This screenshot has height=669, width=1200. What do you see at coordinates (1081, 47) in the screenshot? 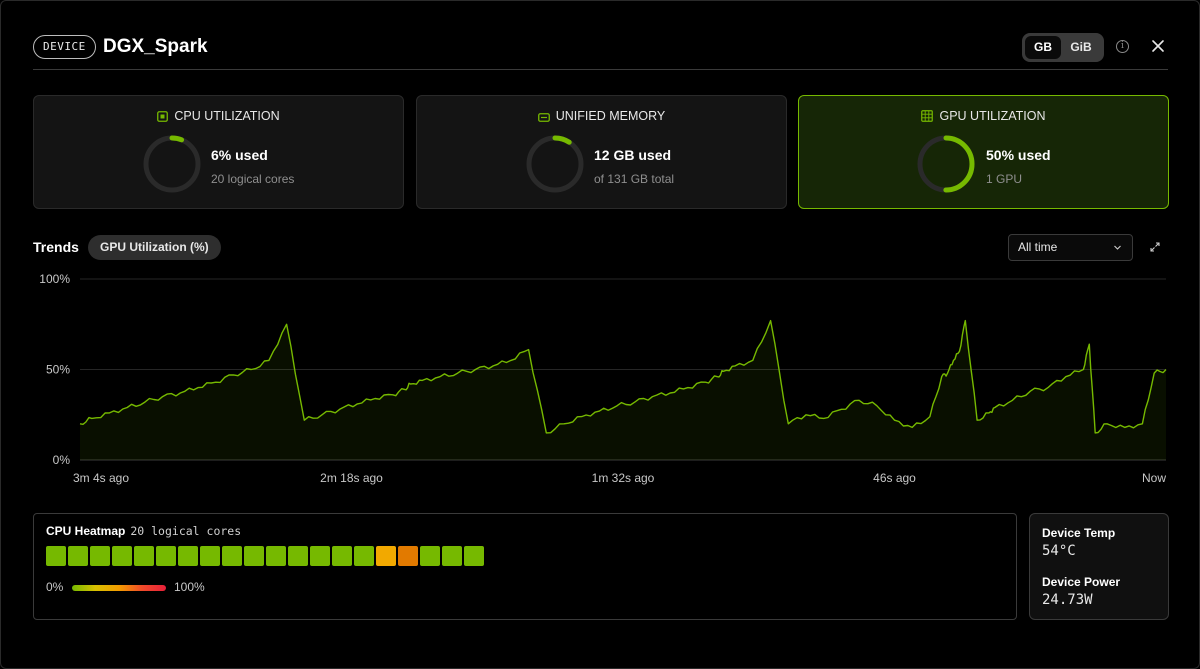
I see `unit-gib-button: GiB` at bounding box center [1081, 47].